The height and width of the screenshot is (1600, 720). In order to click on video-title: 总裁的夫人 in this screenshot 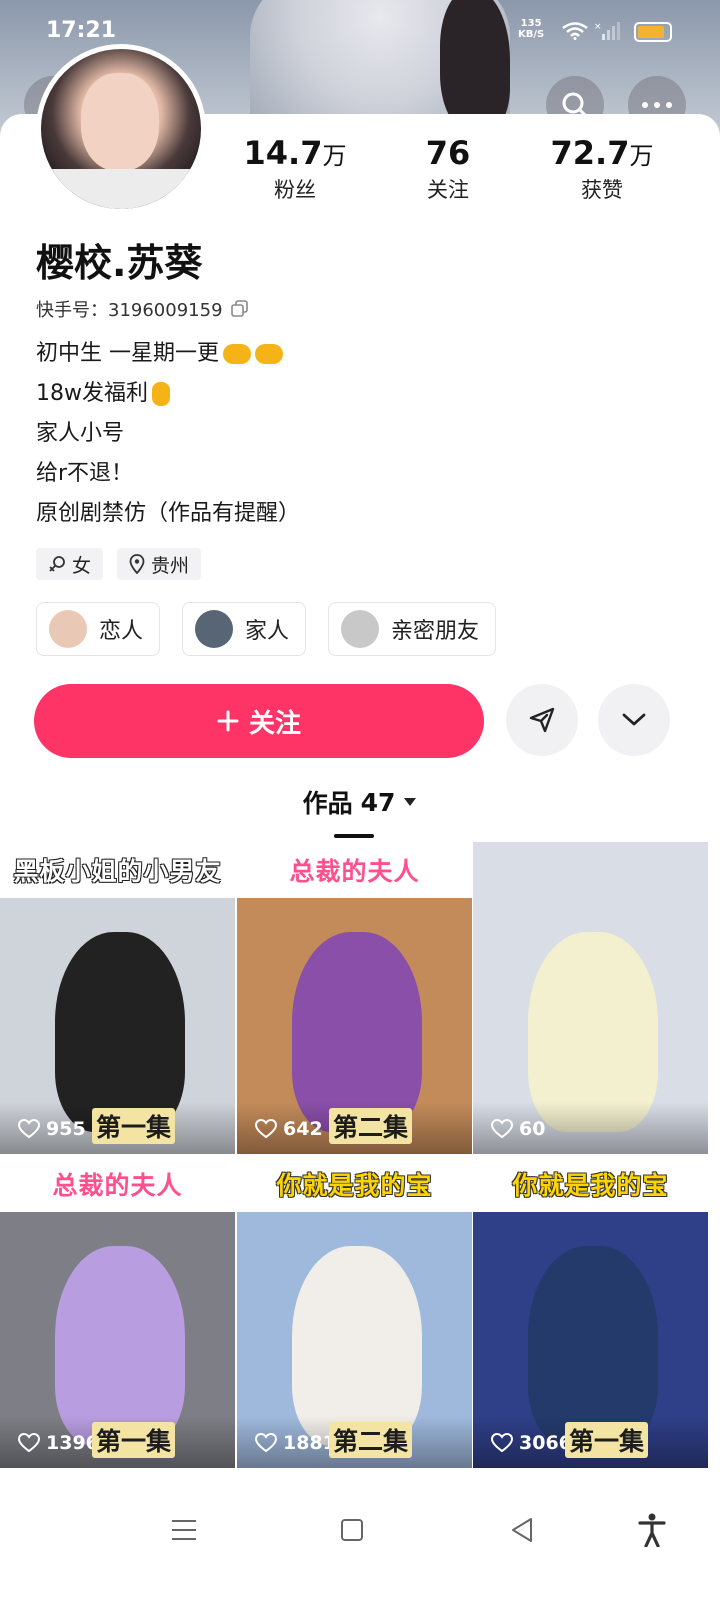, I will do `click(117, 1185)`.